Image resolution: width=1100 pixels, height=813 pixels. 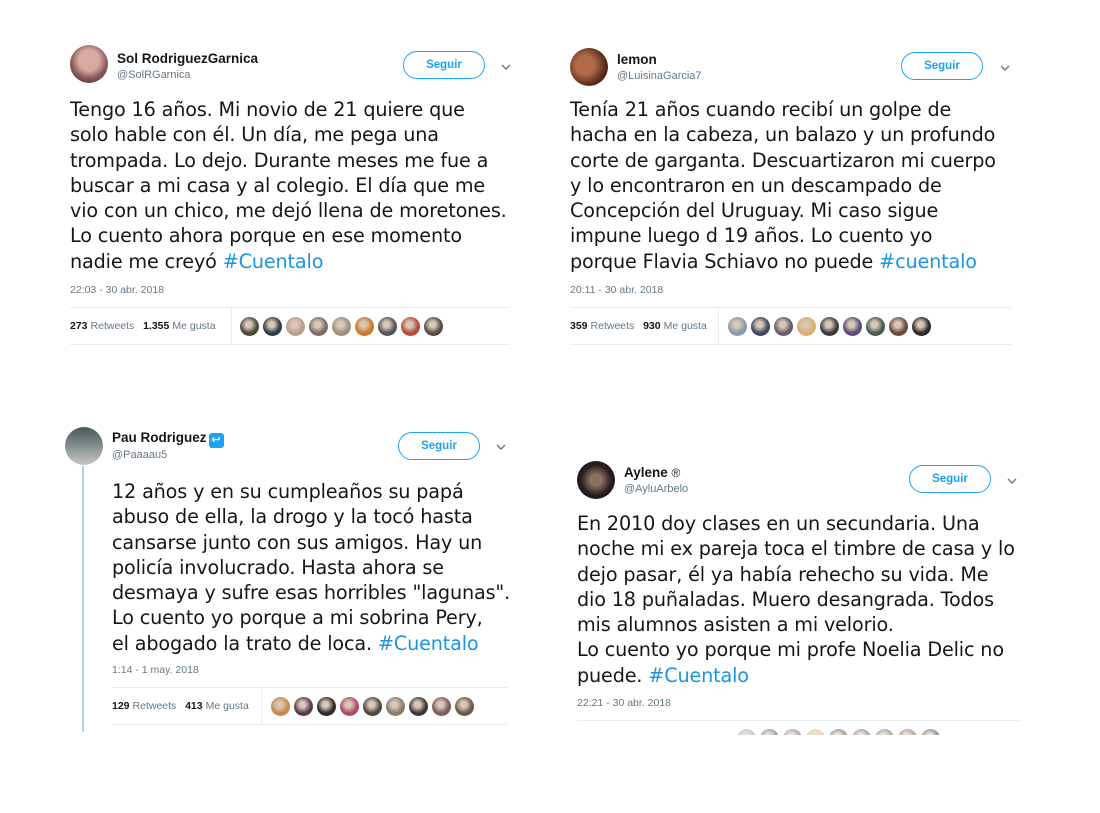 What do you see at coordinates (83, 599) in the screenshot?
I see `thread-line` at bounding box center [83, 599].